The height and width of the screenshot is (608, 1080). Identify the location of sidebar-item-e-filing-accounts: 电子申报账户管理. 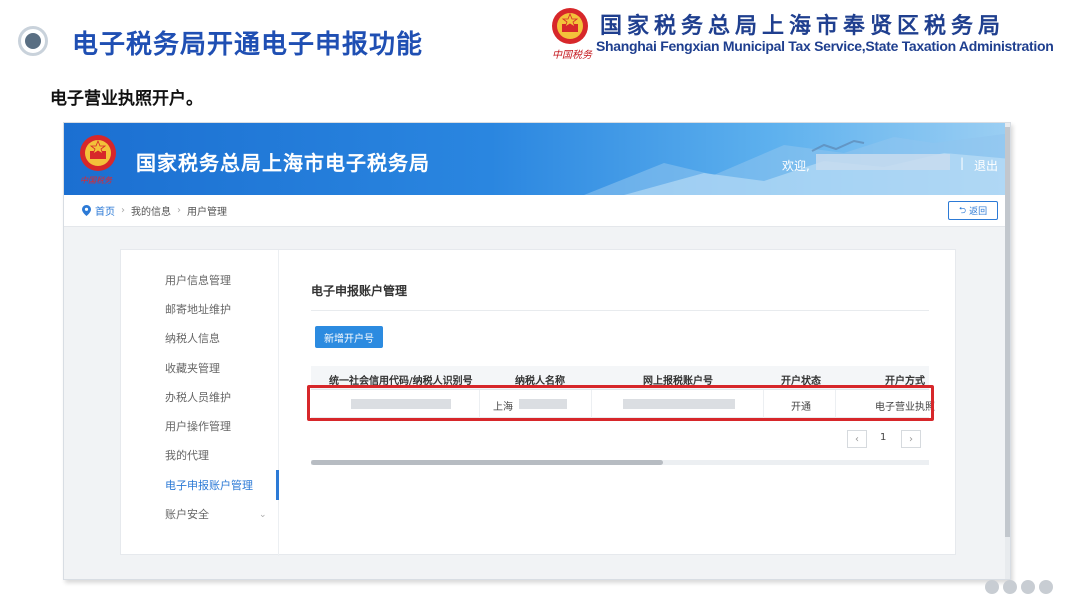
(220, 485).